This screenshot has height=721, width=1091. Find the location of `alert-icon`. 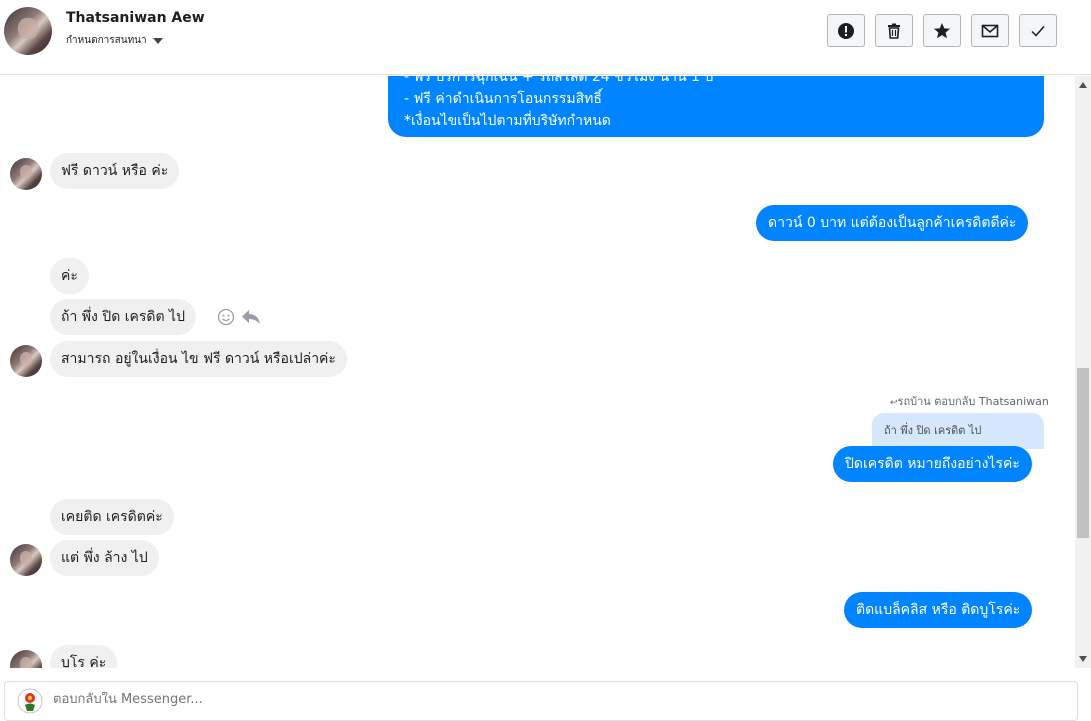

alert-icon is located at coordinates (846, 30).